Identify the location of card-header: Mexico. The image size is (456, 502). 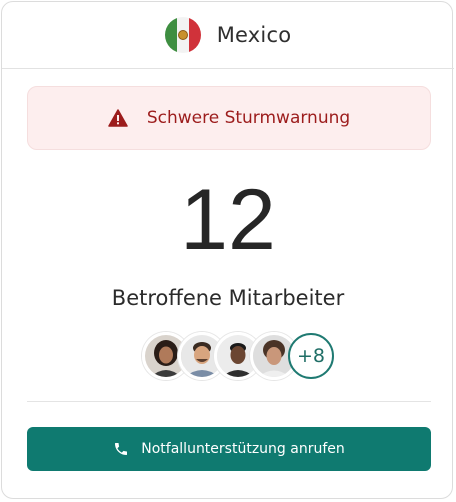
(228, 35).